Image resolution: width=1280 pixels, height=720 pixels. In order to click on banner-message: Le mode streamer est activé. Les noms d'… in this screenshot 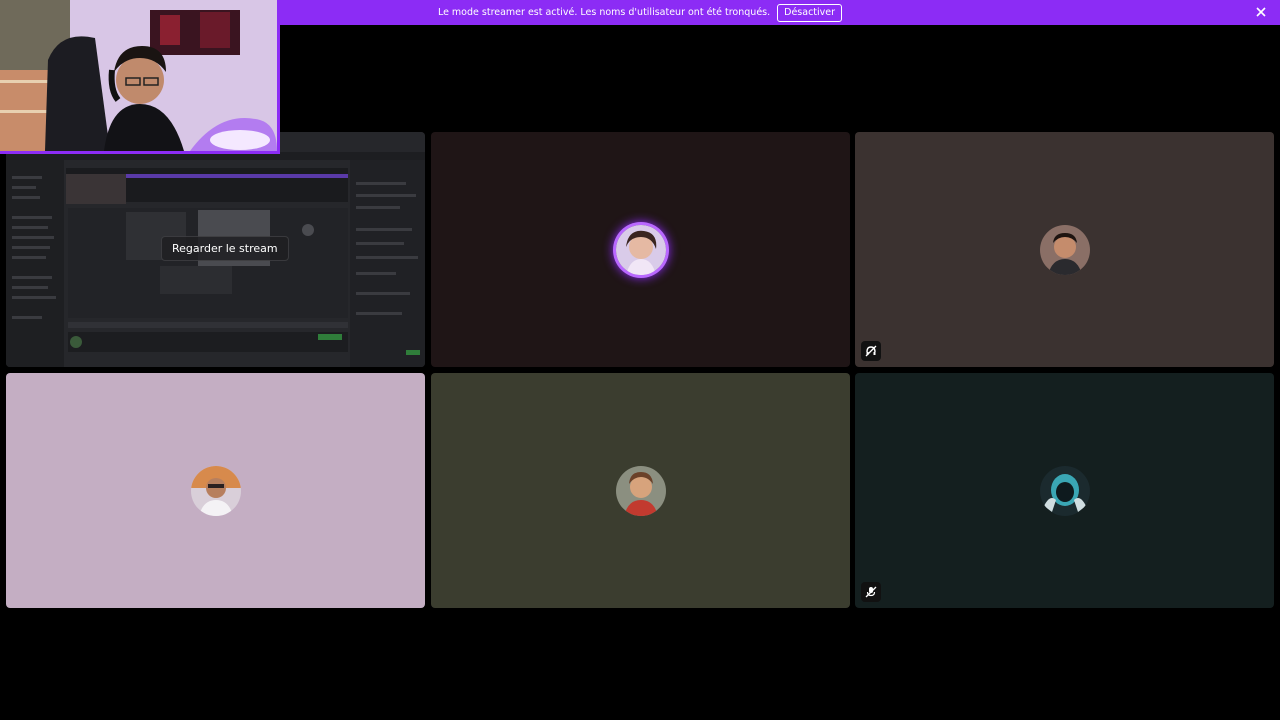, I will do `click(604, 12)`.